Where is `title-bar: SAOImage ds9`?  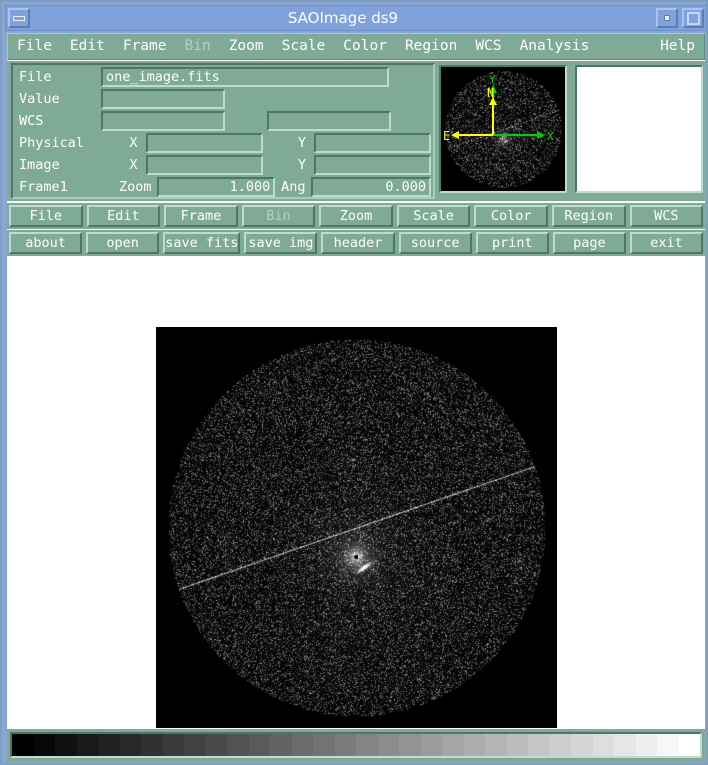
title-bar: SAOImage ds9 is located at coordinates (356, 18).